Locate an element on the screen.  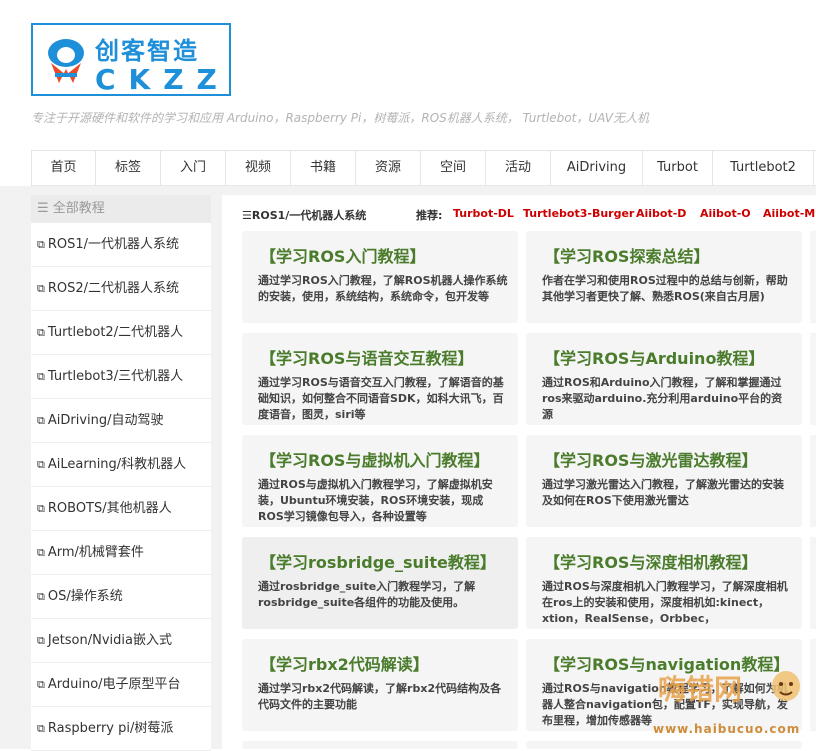
card-title: 【学习ROS与激光雷达教程】 is located at coordinates (650, 459).